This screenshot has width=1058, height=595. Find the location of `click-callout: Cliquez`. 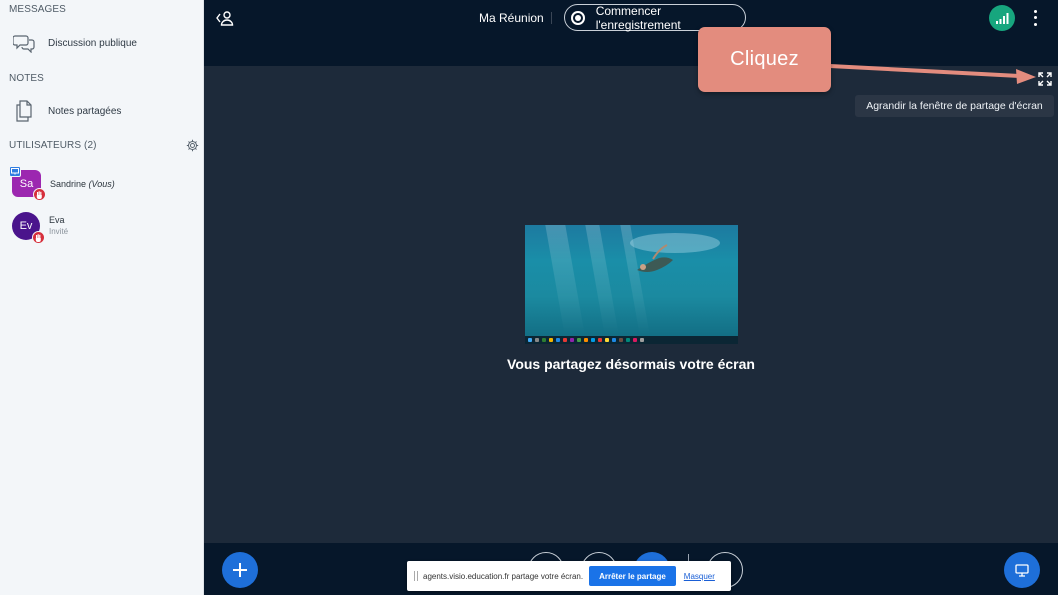

click-callout: Cliquez is located at coordinates (764, 59).